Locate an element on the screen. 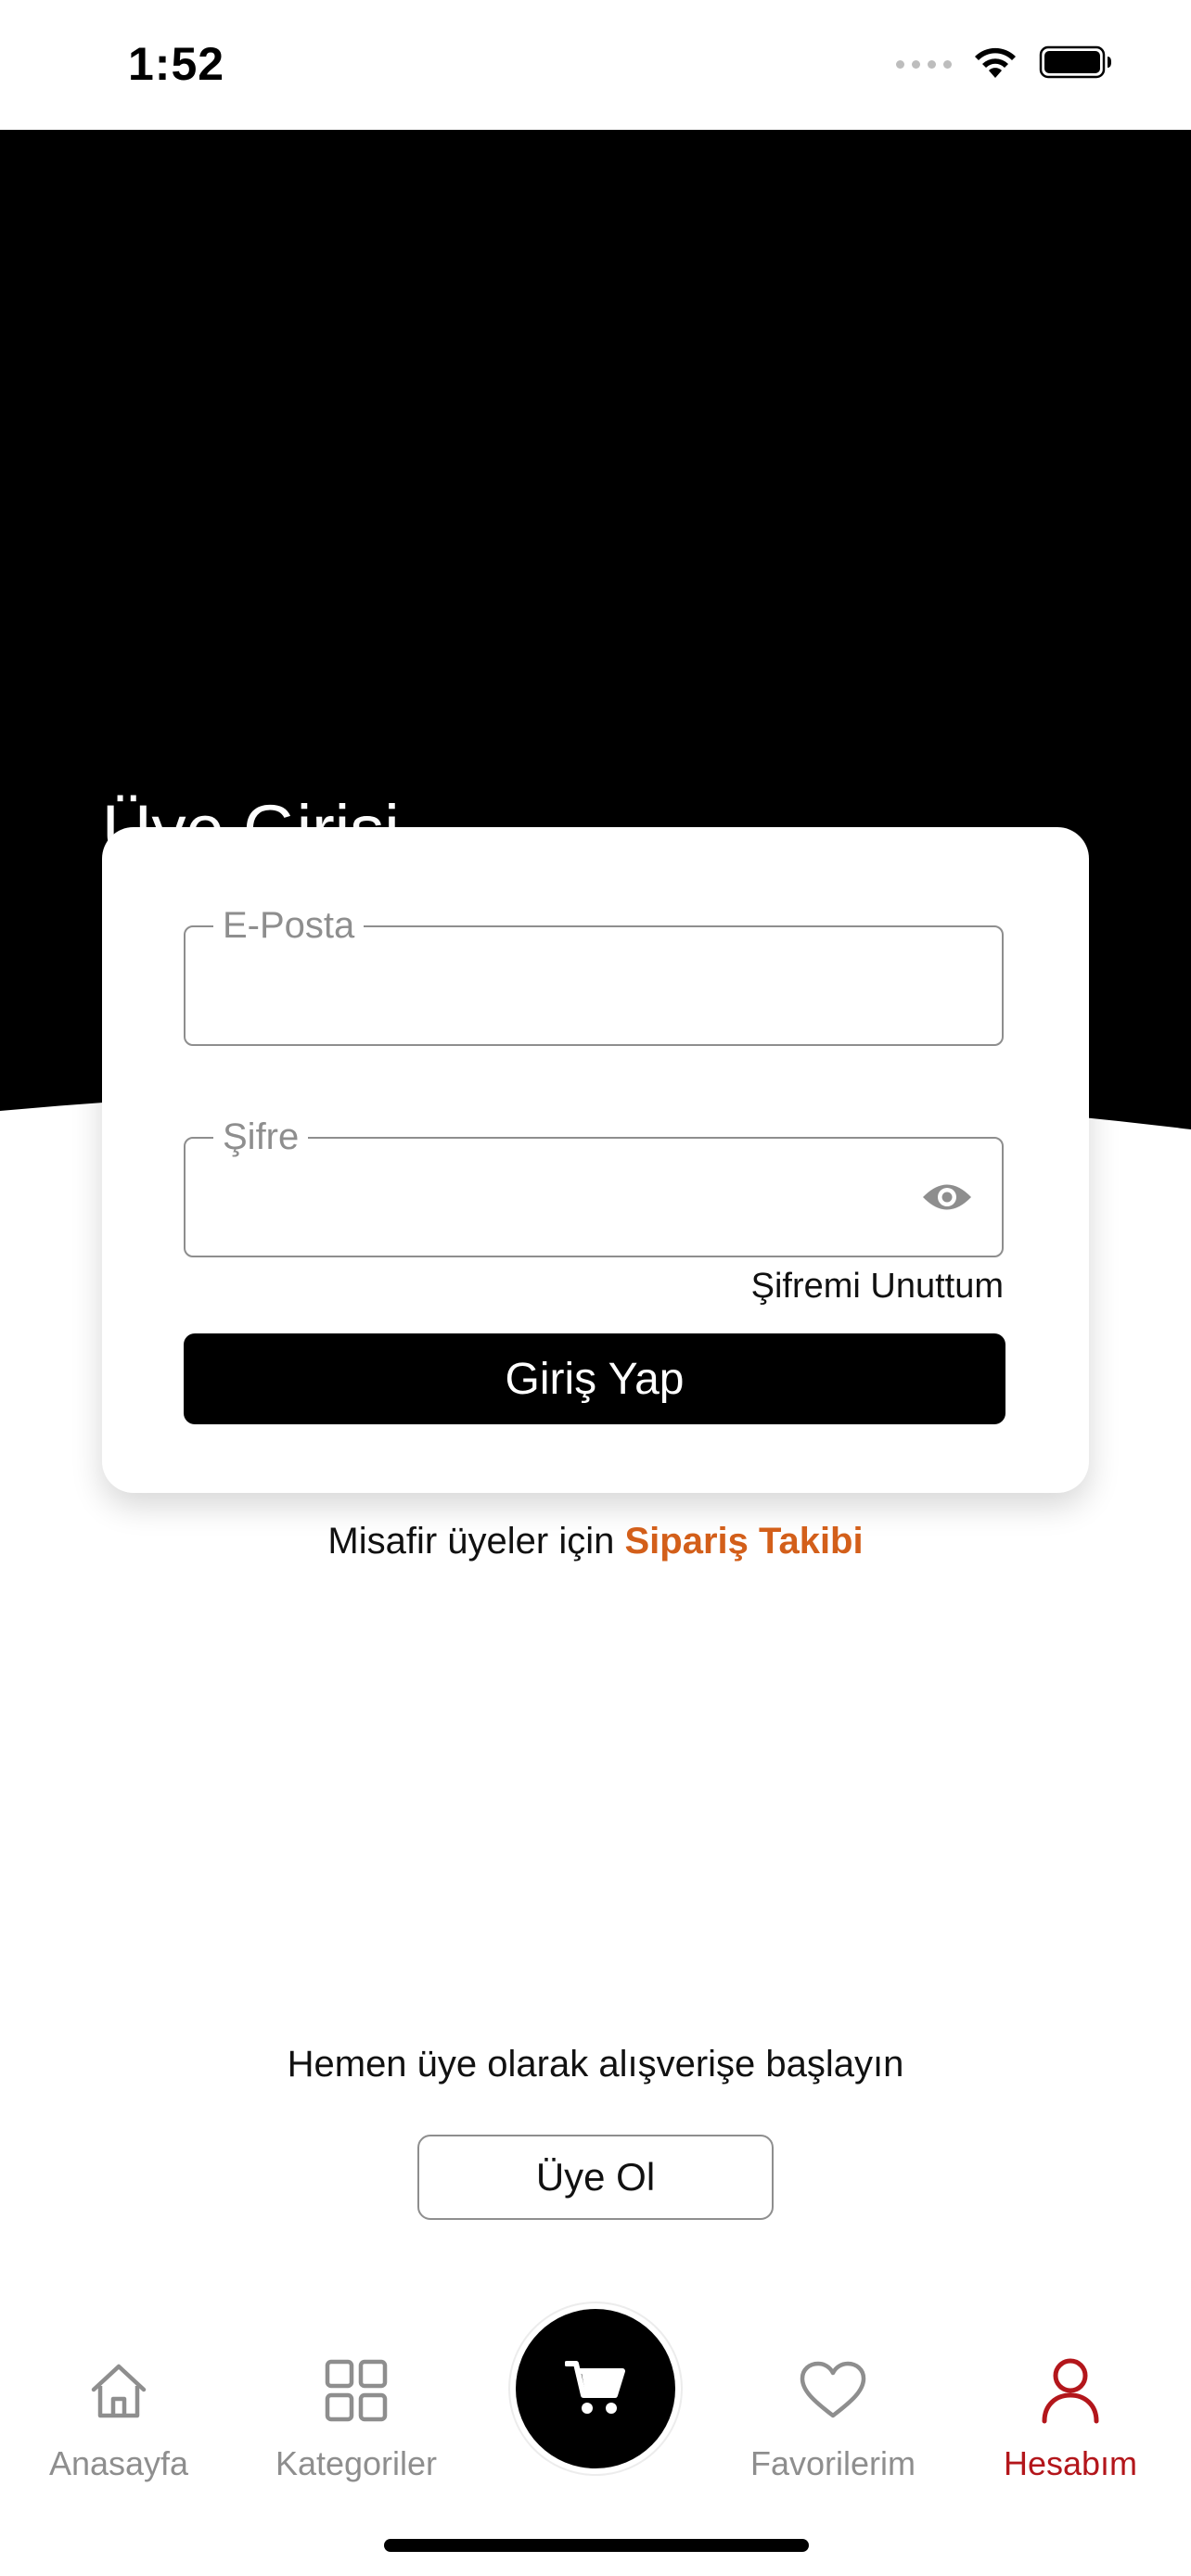  tab-account-label: Hesabım is located at coordinates (1070, 2463).